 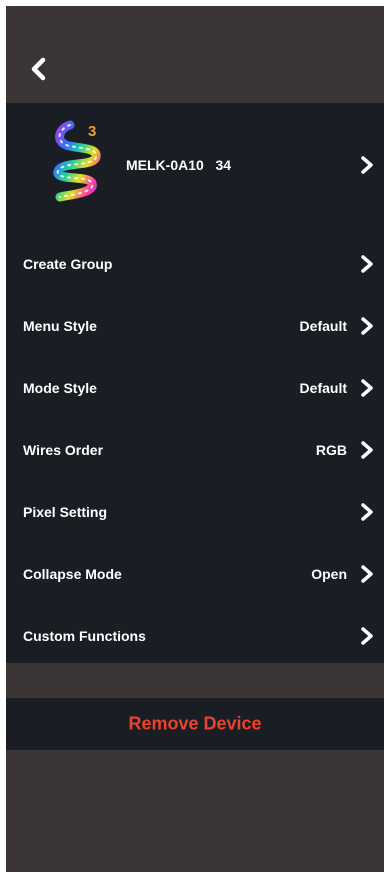 I want to click on setting-label: Wires Order, so click(x=63, y=450).